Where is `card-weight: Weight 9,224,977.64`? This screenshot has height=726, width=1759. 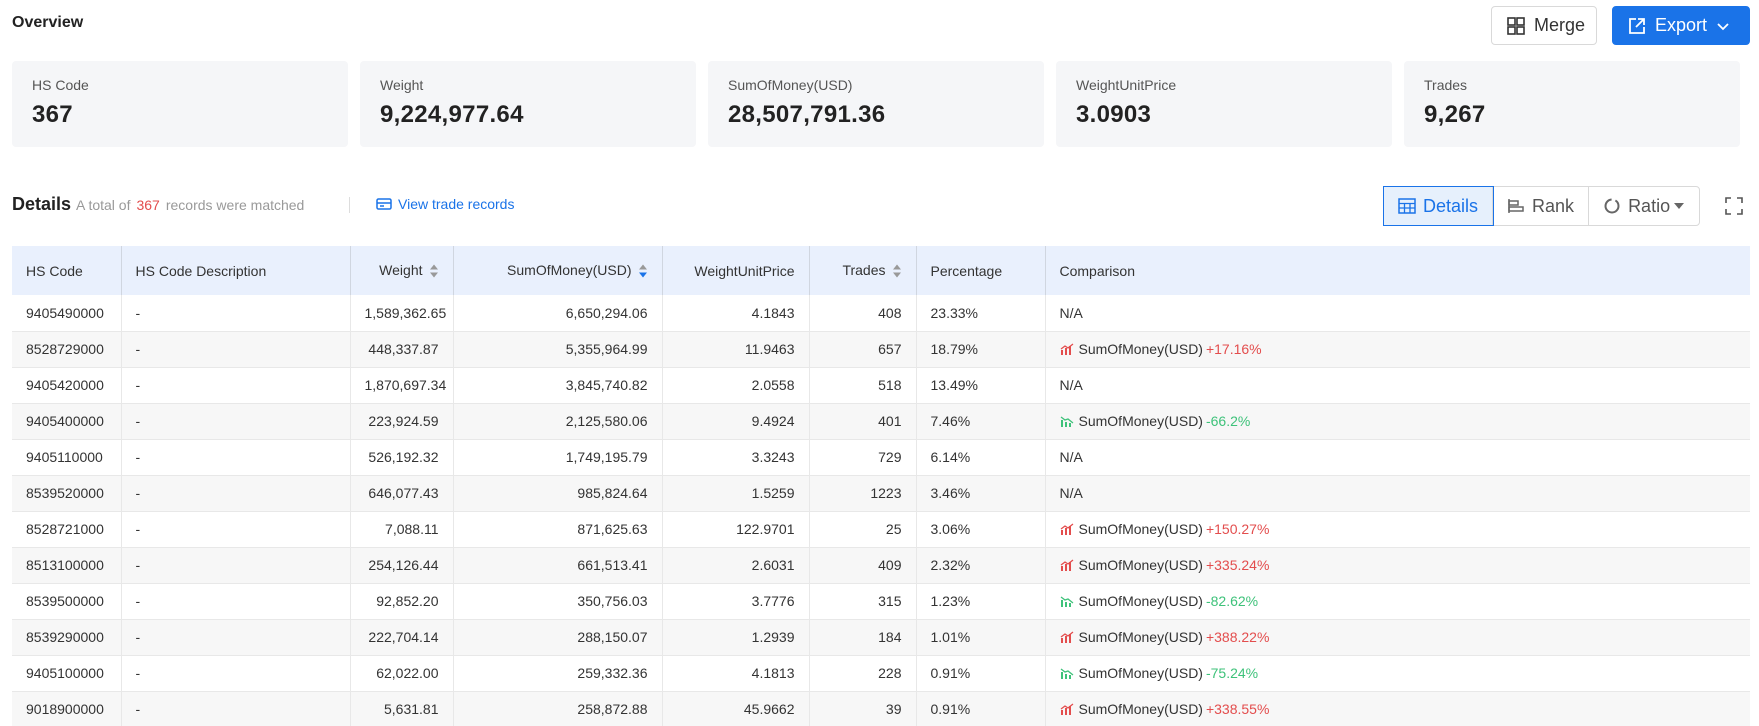
card-weight: Weight 9,224,977.64 is located at coordinates (528, 104).